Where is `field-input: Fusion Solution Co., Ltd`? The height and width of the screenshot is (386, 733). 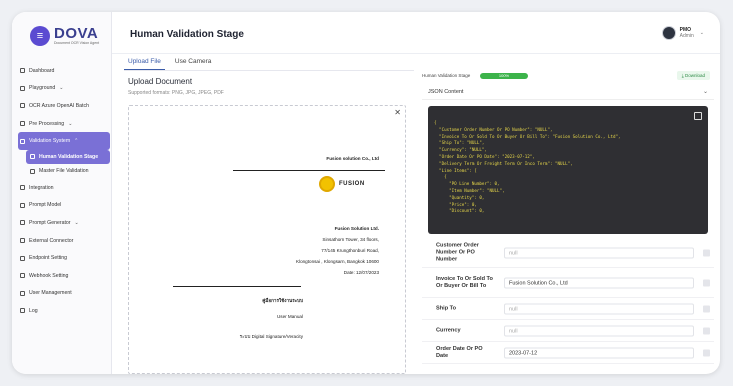
field-input: Fusion Solution Co., Ltd is located at coordinates (599, 282).